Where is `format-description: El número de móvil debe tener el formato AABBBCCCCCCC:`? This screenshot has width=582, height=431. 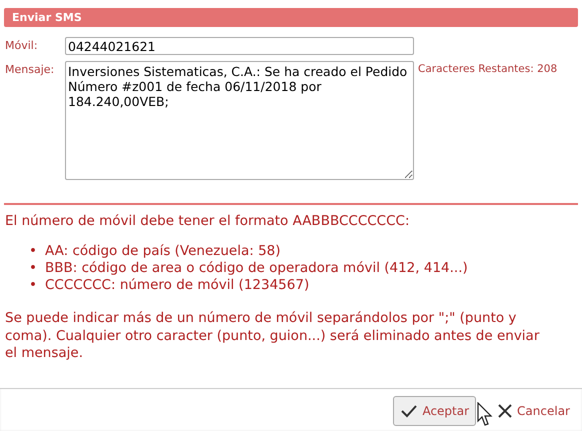 format-description: El número de móvil debe tener el formato AABBBCCCCCCC: is located at coordinates (208, 221).